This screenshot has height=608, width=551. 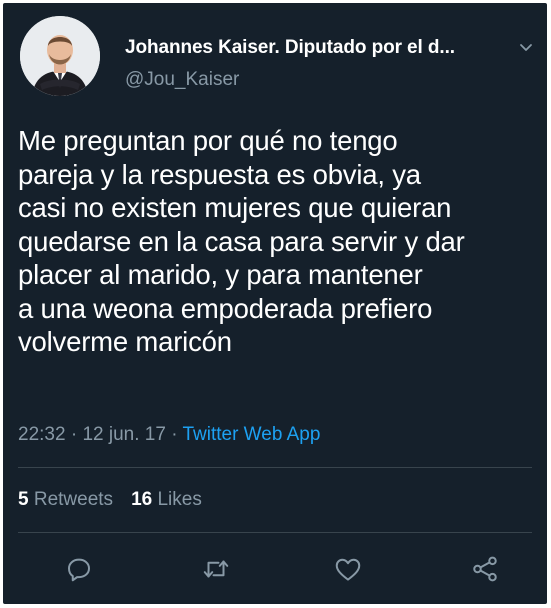 I want to click on likes-count: 16, so click(x=142, y=499).